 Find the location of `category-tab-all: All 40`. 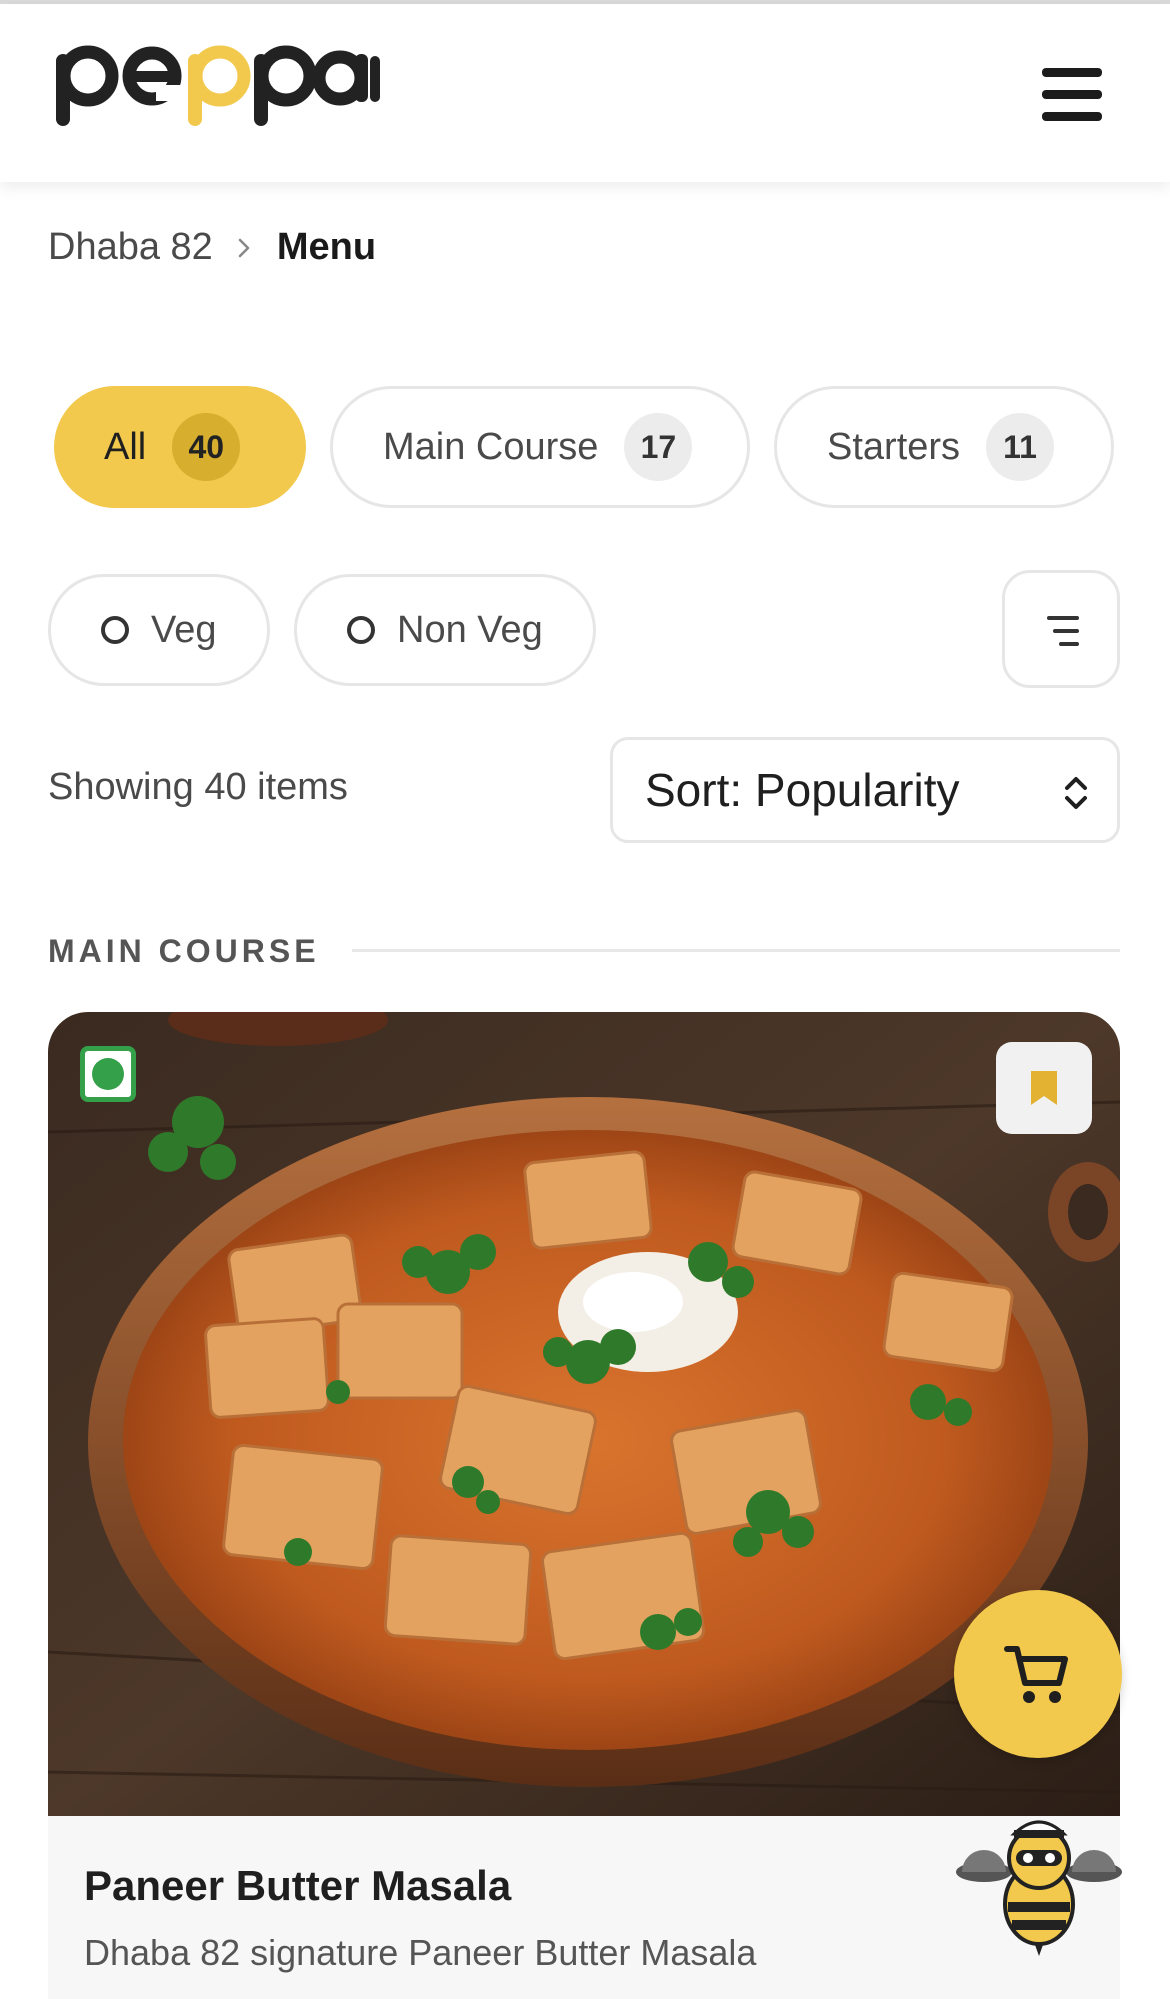

category-tab-all: All 40 is located at coordinates (180, 447).